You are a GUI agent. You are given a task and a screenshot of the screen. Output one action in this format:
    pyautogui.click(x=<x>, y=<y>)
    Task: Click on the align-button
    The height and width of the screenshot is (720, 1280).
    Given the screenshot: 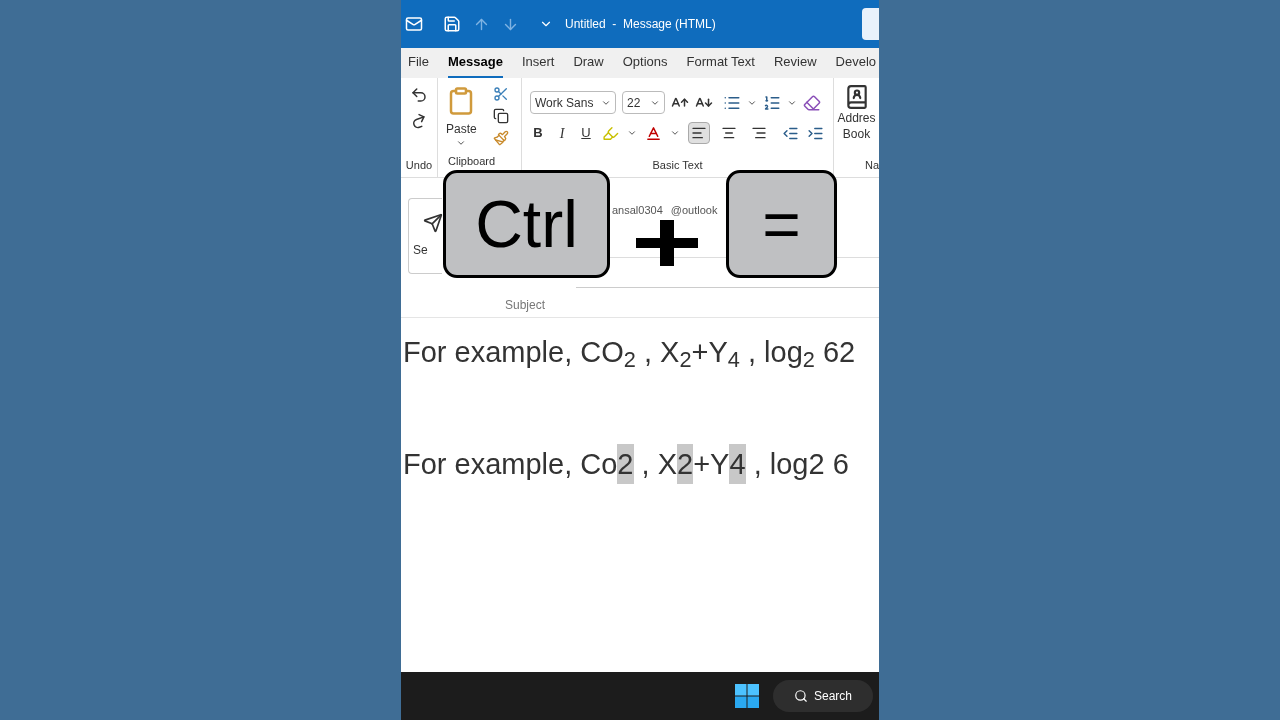 What is the action you would take?
    pyautogui.click(x=699, y=133)
    